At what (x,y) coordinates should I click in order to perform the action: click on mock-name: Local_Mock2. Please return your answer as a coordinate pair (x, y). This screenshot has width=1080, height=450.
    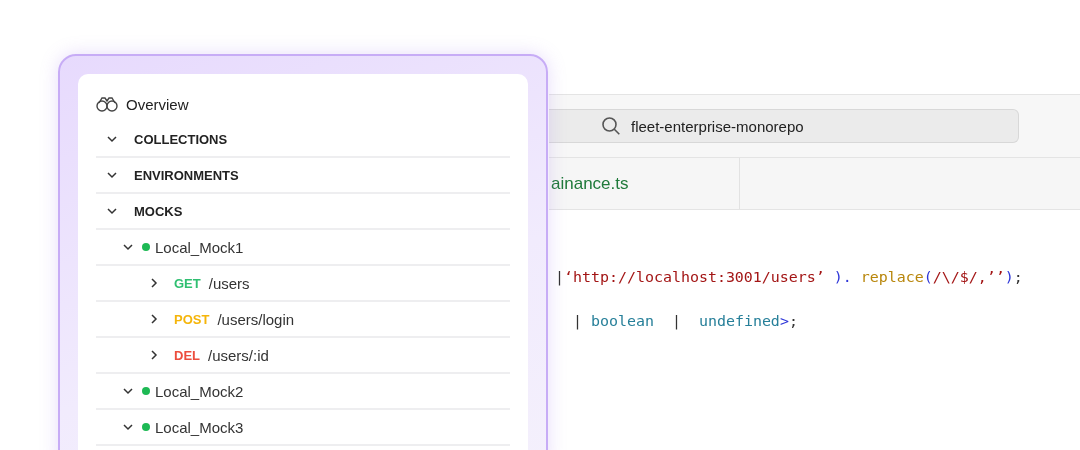
    Looking at the image, I should click on (199, 391).